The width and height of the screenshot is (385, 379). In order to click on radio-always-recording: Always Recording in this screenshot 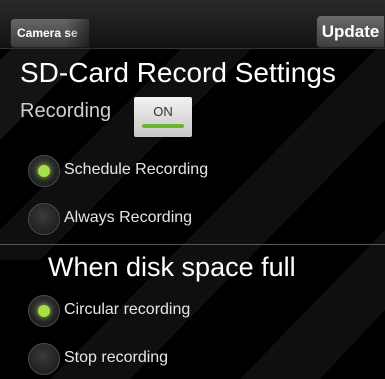, I will do `click(193, 220)`.